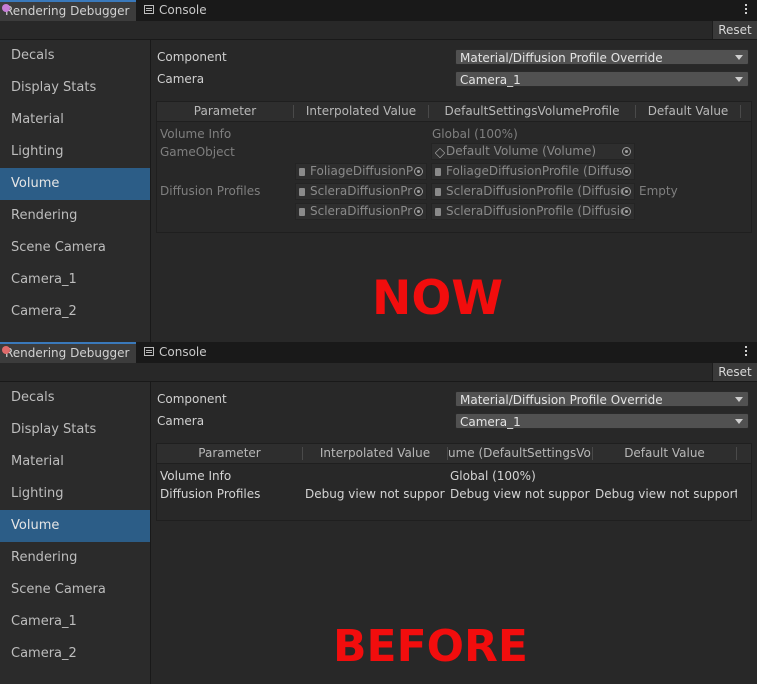  I want to click on gameobject-field: Default Volume (Volume), so click(533, 151).